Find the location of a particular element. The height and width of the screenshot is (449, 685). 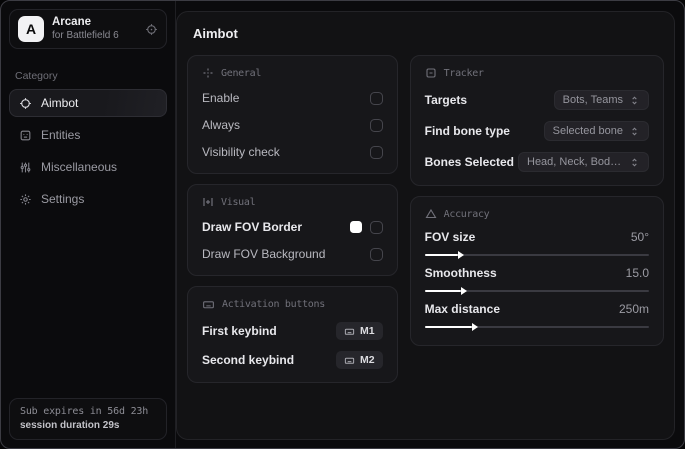

row-label: Bones Selected is located at coordinates (469, 162).